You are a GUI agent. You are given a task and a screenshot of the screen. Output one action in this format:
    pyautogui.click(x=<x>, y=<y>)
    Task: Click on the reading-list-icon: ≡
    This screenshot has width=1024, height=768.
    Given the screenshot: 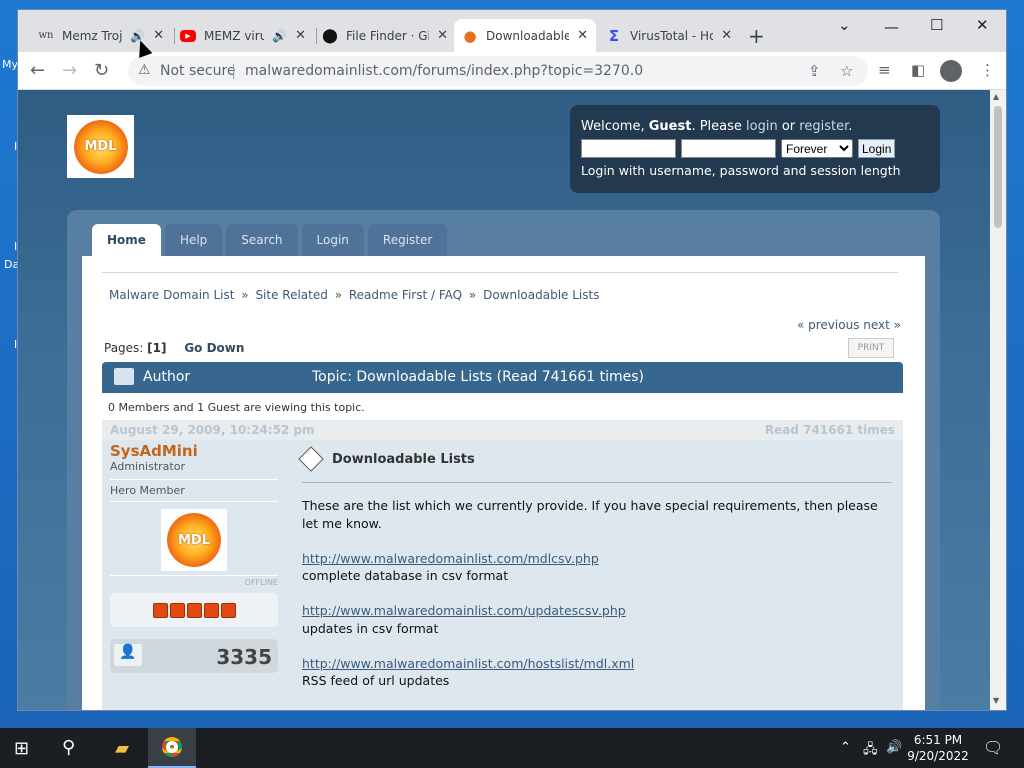 What is the action you would take?
    pyautogui.click(x=884, y=70)
    